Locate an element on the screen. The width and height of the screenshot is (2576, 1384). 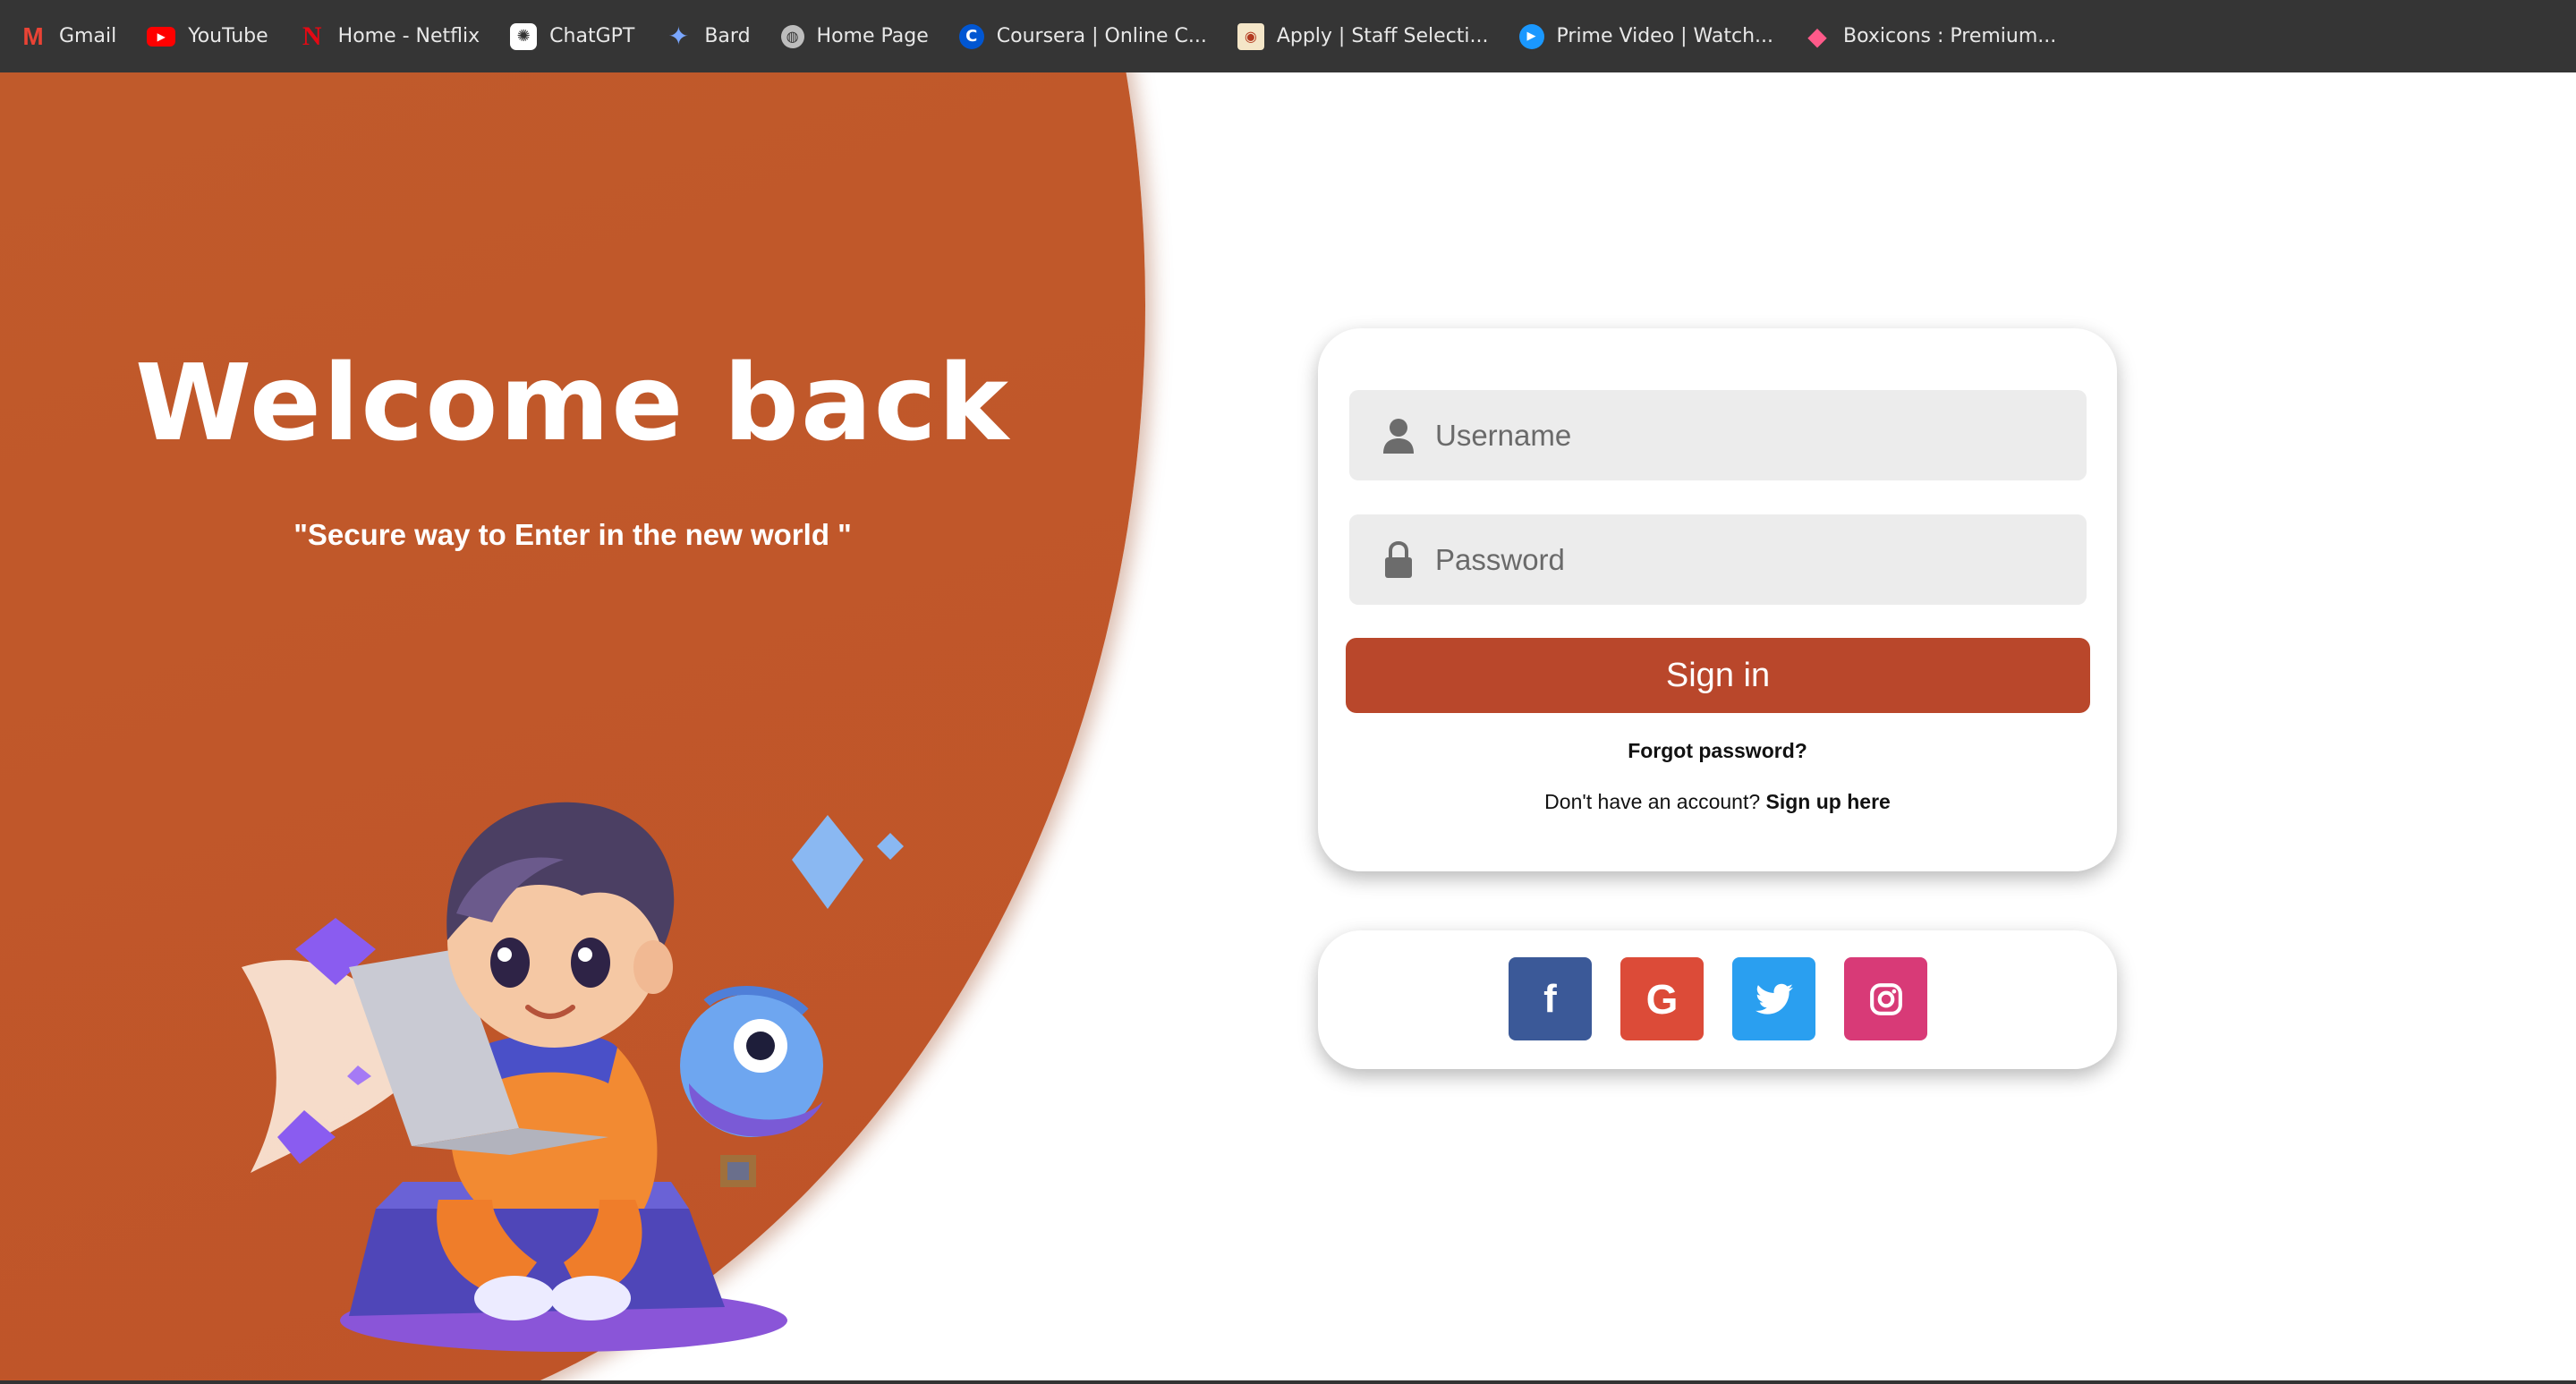
password-field is located at coordinates (1718, 560).